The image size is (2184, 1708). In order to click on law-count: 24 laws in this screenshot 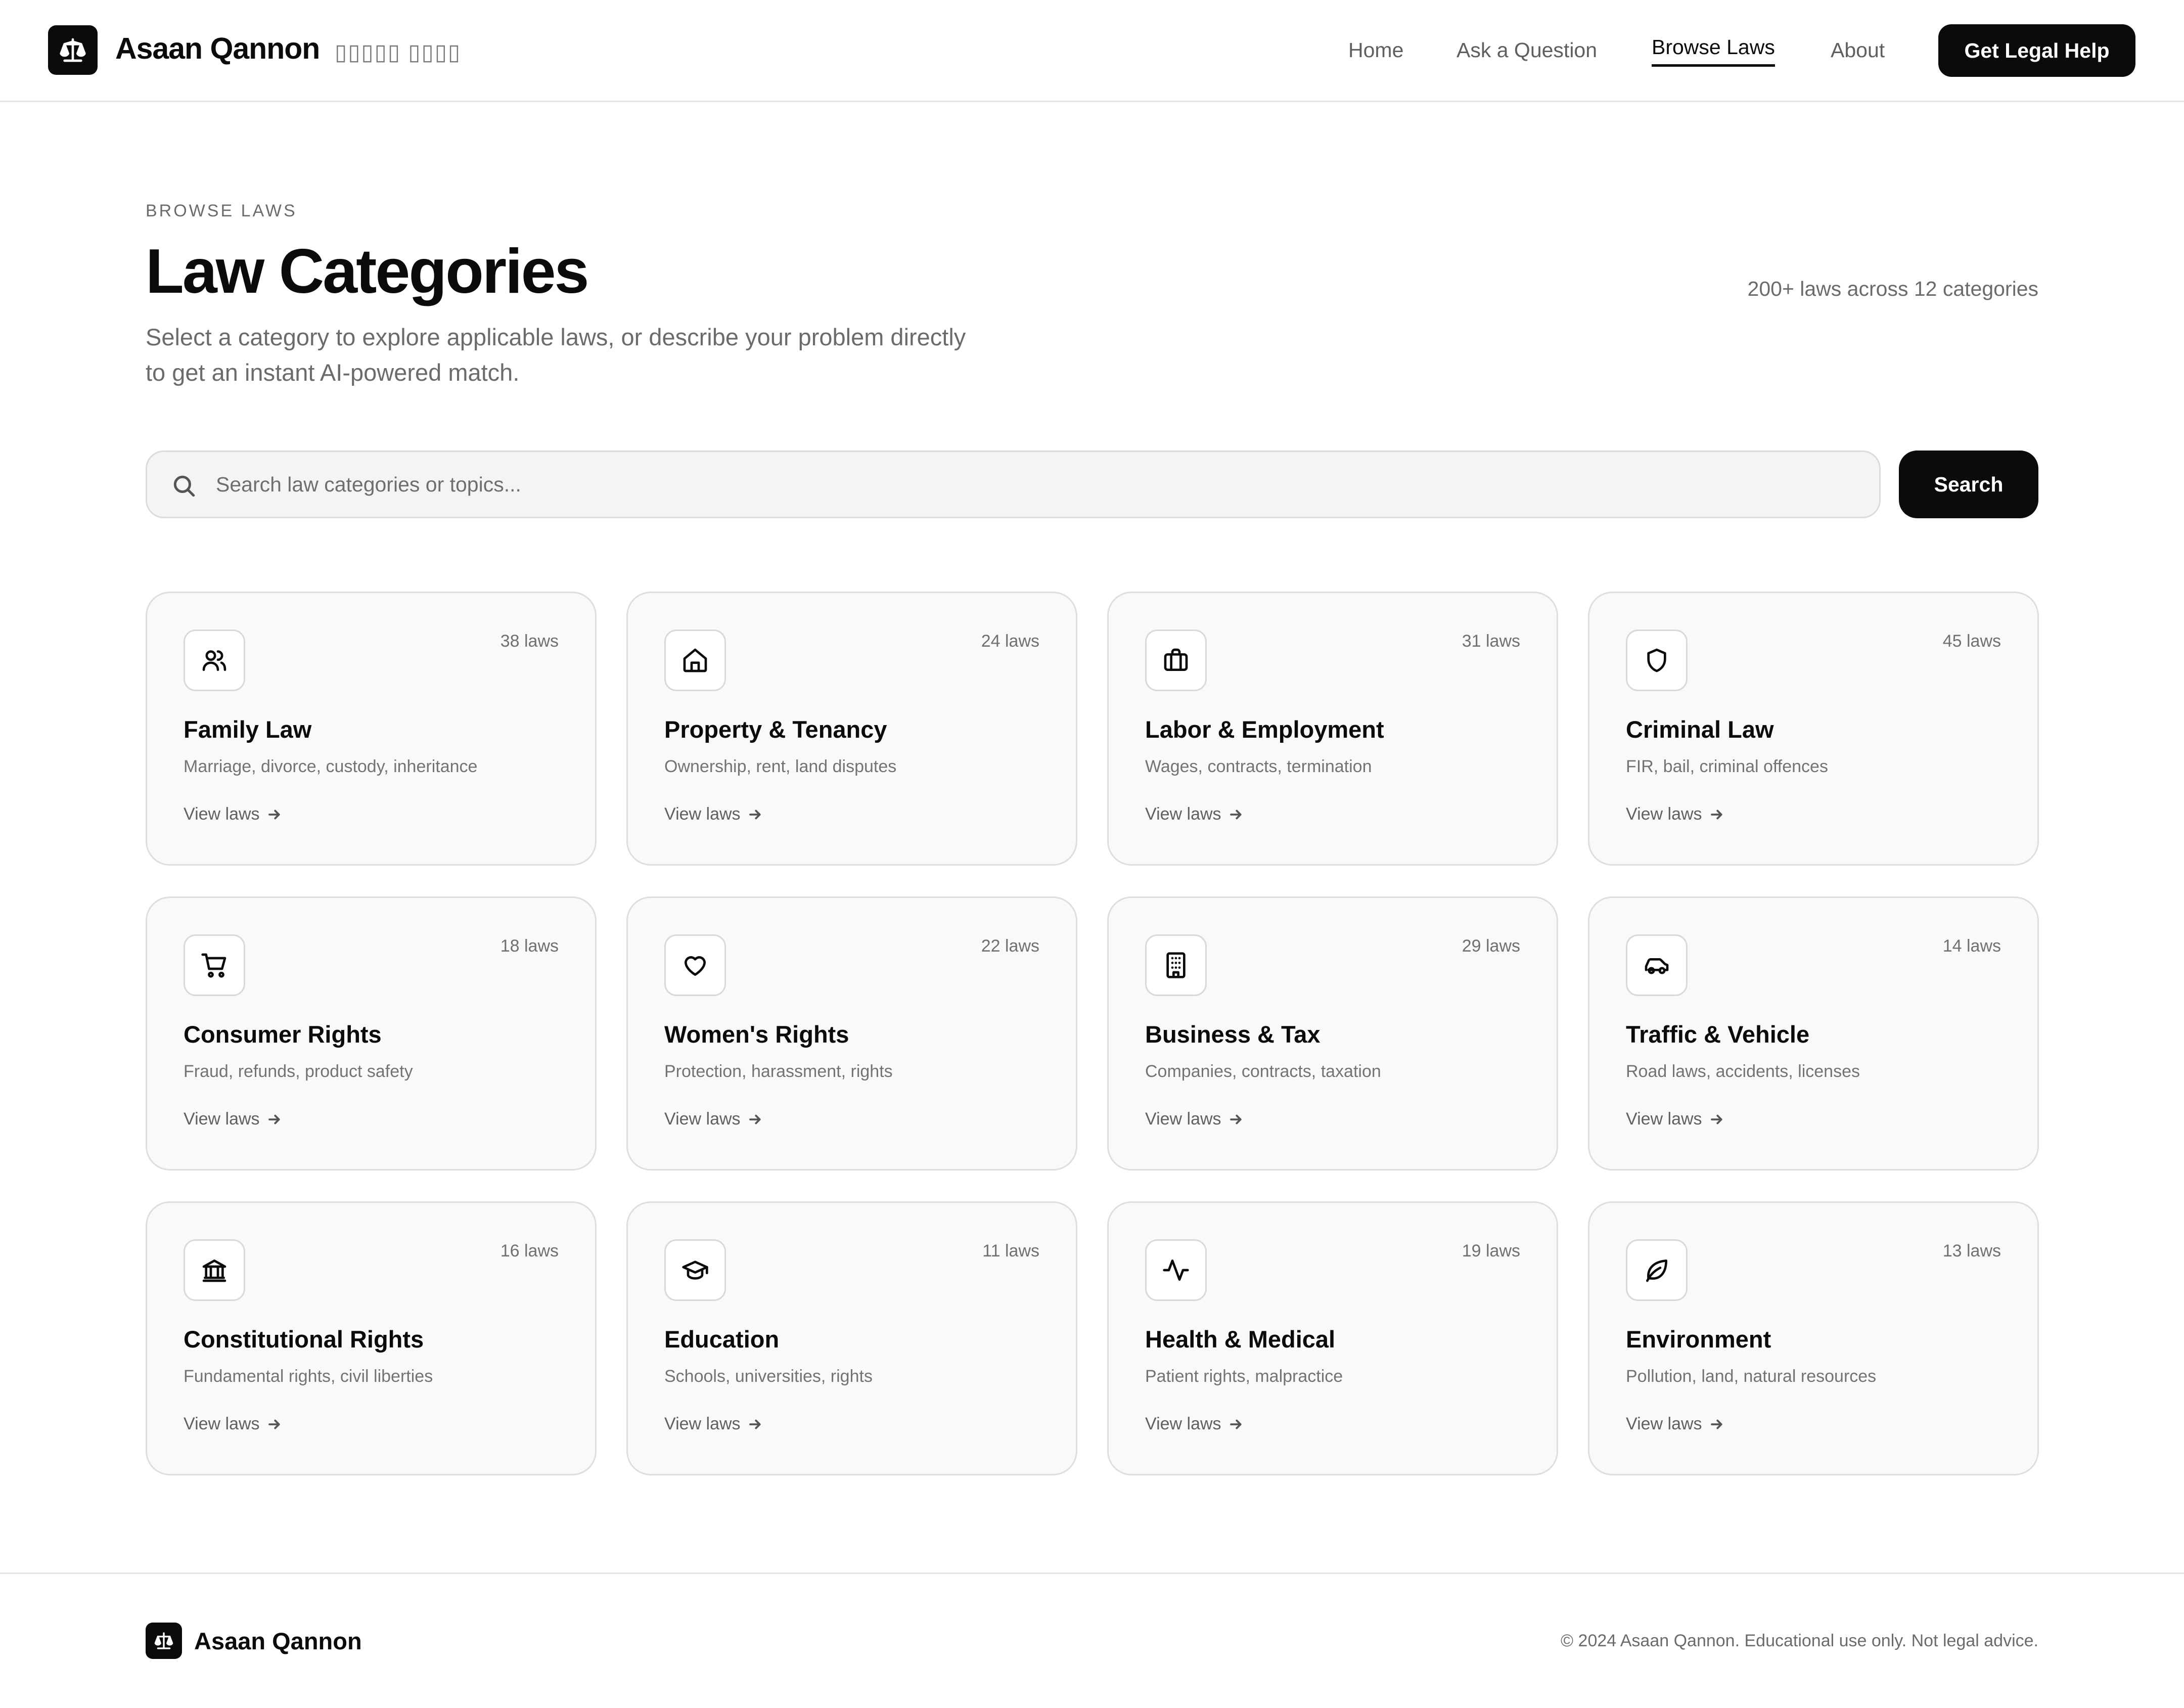, I will do `click(1010, 641)`.